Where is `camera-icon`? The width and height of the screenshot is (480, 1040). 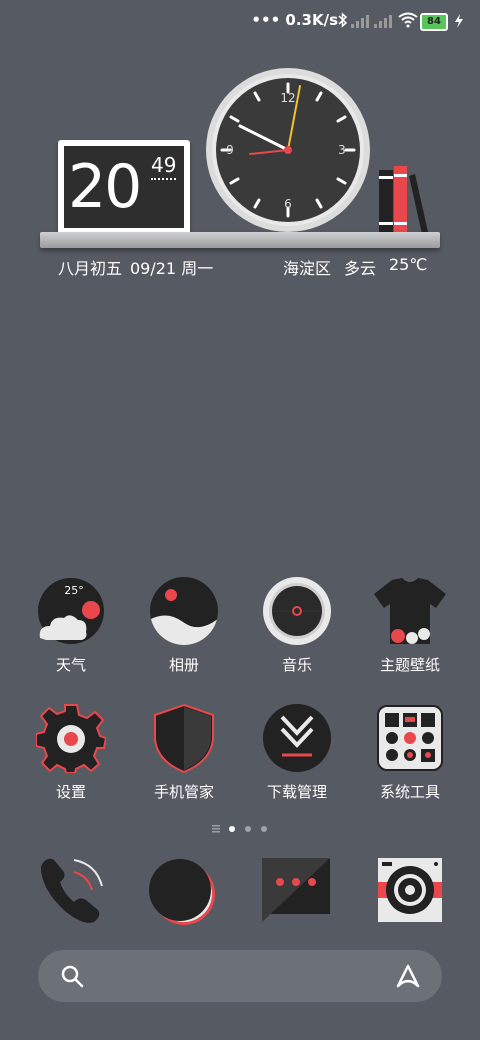 camera-icon is located at coordinates (410, 890).